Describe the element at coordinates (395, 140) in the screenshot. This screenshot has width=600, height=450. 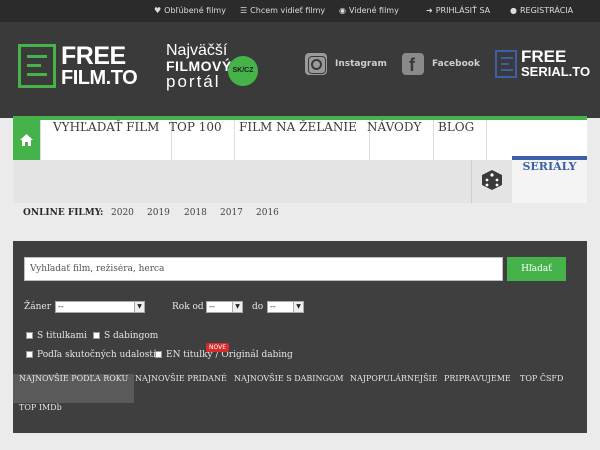
I see `nav-item-guides: NÁVODY` at that location.